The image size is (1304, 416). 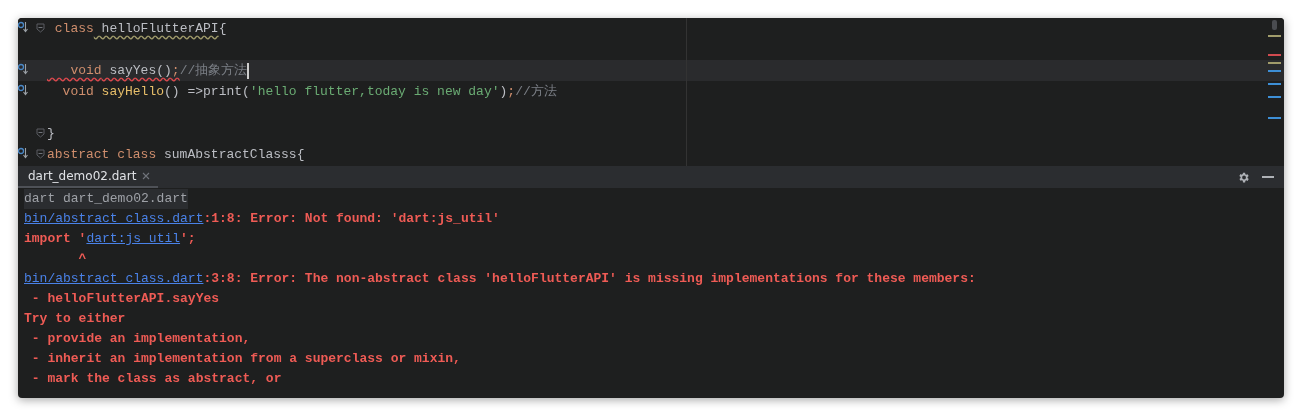 What do you see at coordinates (156, 379) in the screenshot?
I see `console-line: - mark the class as abstract, or` at bounding box center [156, 379].